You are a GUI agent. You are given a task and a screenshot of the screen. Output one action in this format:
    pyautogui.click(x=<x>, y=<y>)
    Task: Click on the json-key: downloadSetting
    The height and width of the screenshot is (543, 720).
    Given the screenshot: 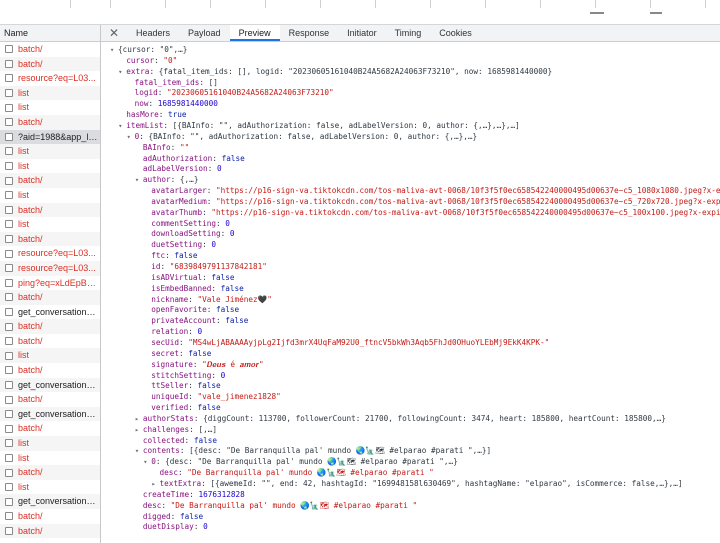 What is the action you would take?
    pyautogui.click(x=186, y=234)
    